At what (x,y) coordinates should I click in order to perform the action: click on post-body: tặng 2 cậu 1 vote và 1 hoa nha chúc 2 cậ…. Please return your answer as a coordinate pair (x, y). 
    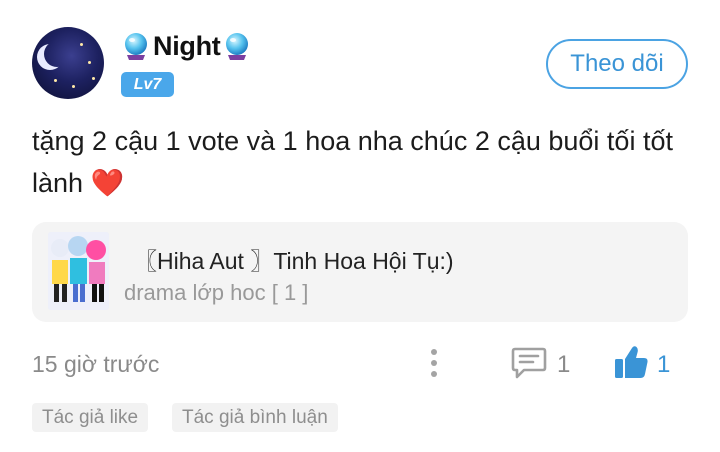
    Looking at the image, I should click on (352, 162).